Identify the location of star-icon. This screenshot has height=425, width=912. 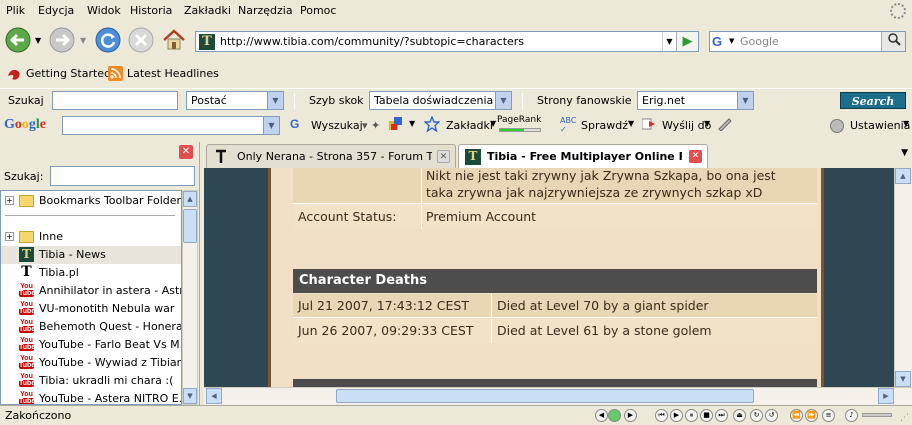
(432, 125).